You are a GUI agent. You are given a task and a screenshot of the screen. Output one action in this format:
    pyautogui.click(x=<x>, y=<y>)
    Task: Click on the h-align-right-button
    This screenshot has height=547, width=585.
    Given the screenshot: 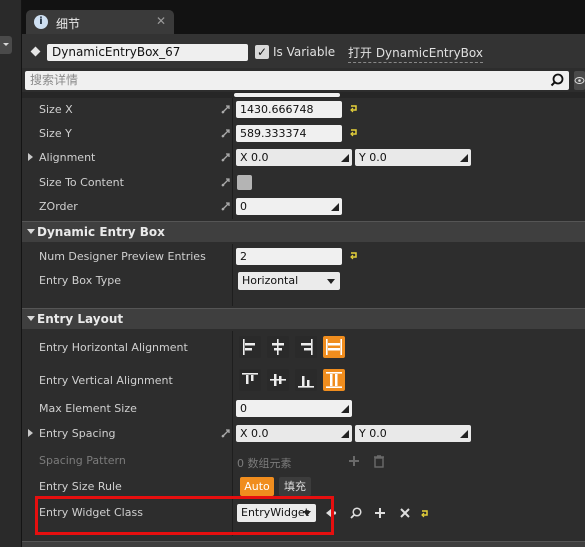 What is the action you would take?
    pyautogui.click(x=306, y=347)
    